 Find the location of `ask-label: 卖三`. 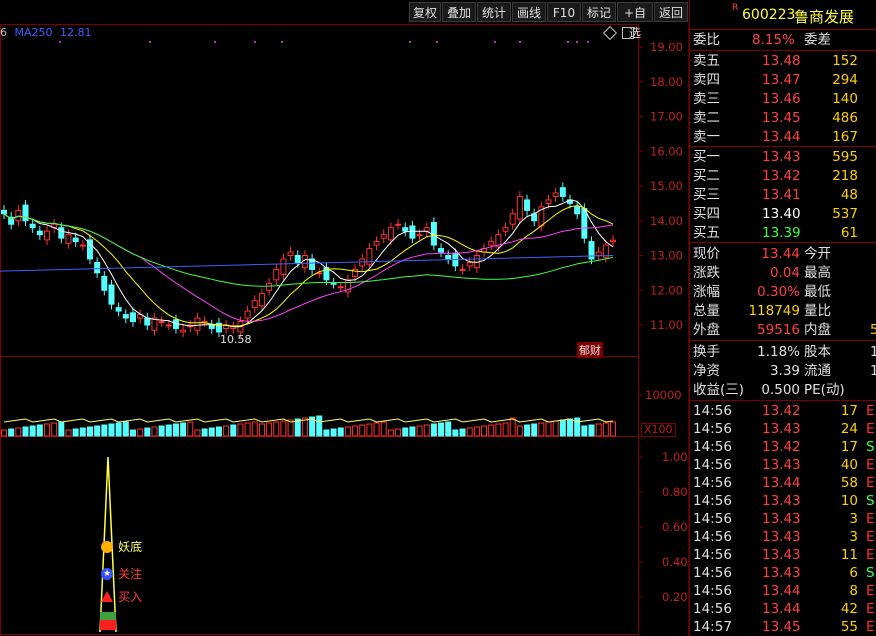

ask-label: 卖三 is located at coordinates (706, 99).